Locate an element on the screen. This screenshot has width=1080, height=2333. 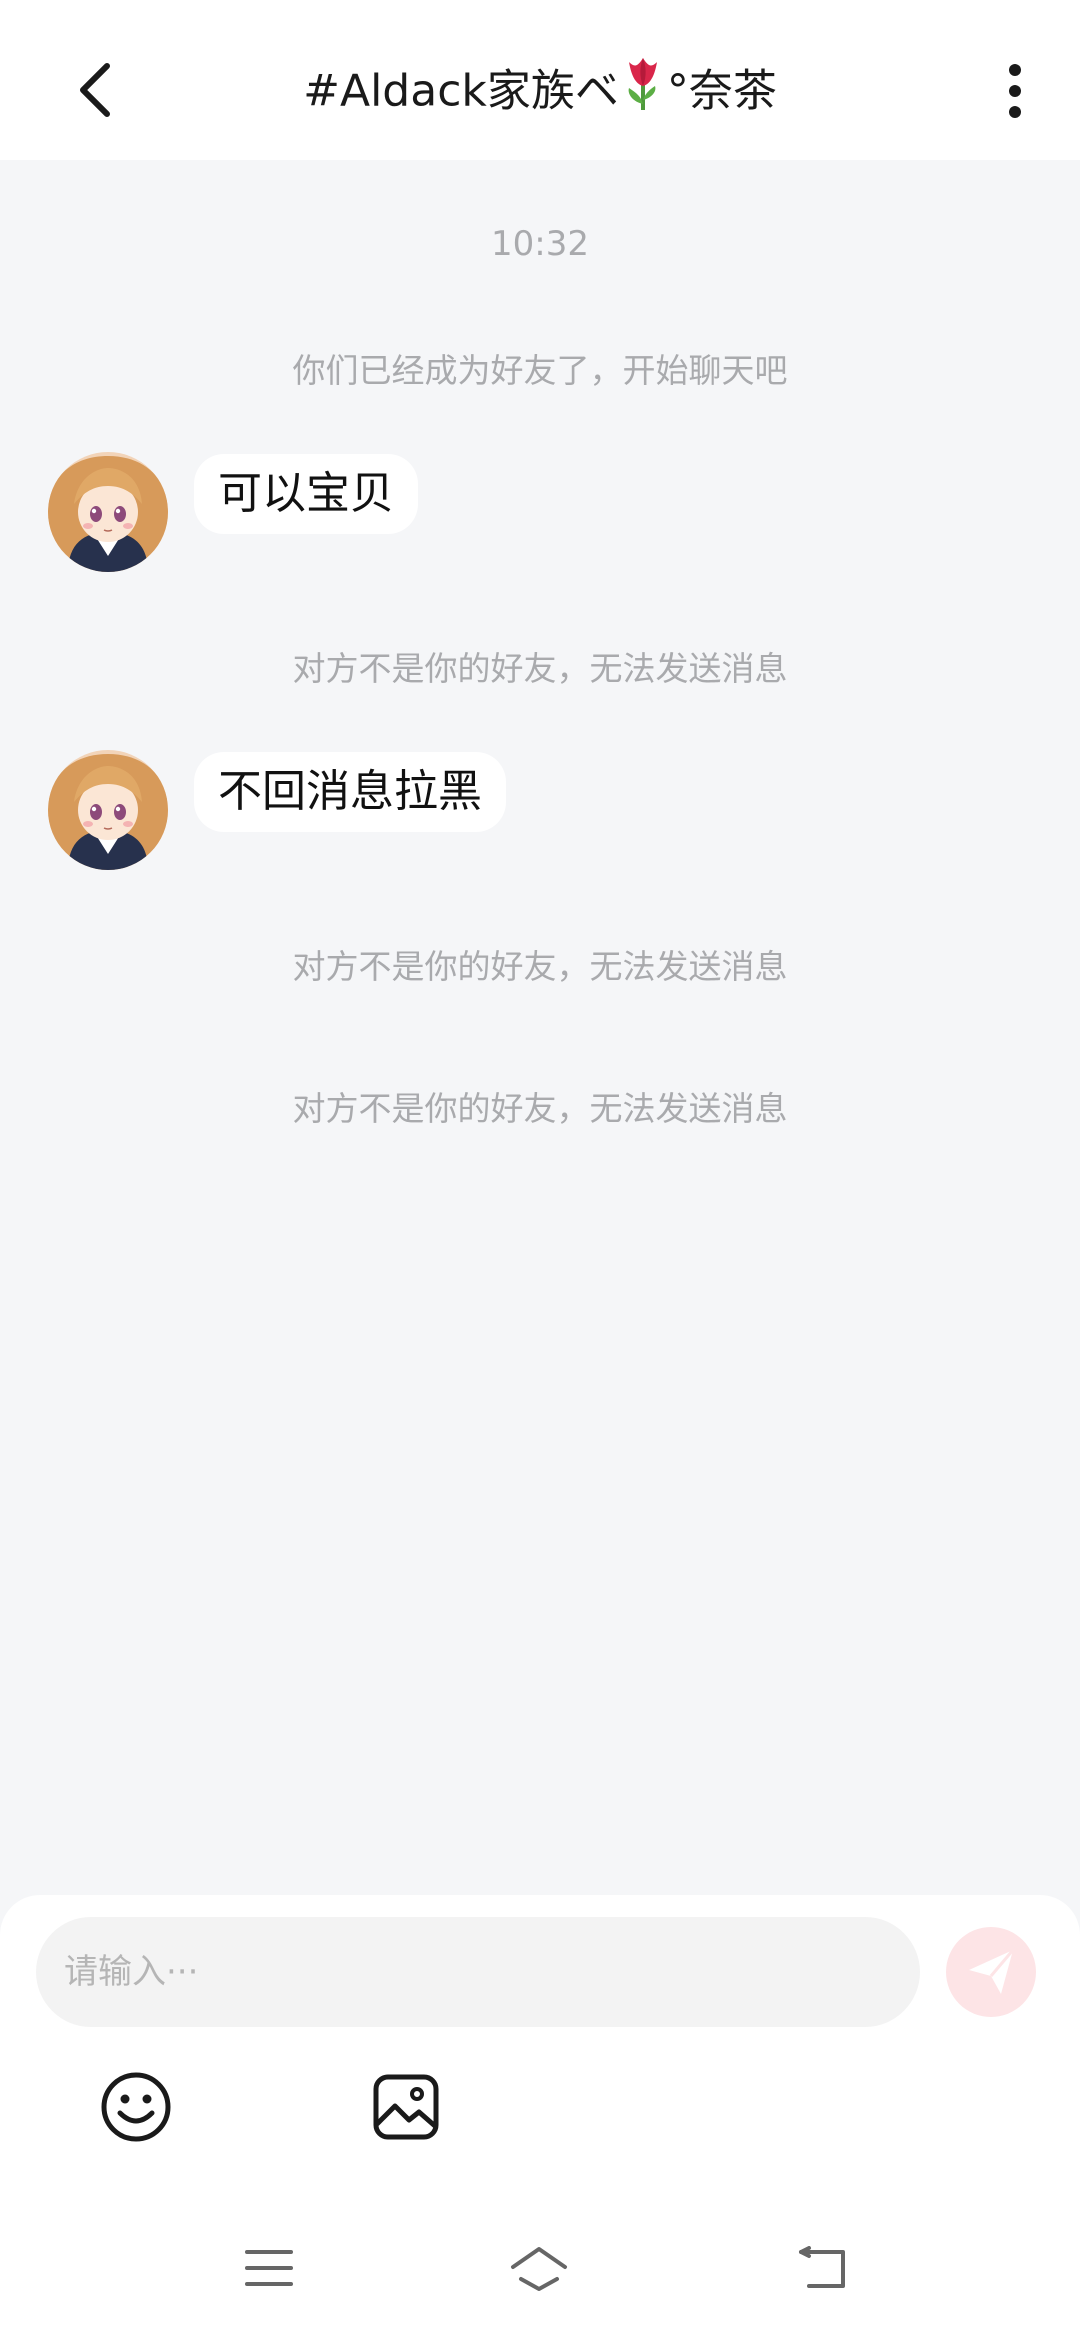
paper-plane-icon is located at coordinates (992, 1971).